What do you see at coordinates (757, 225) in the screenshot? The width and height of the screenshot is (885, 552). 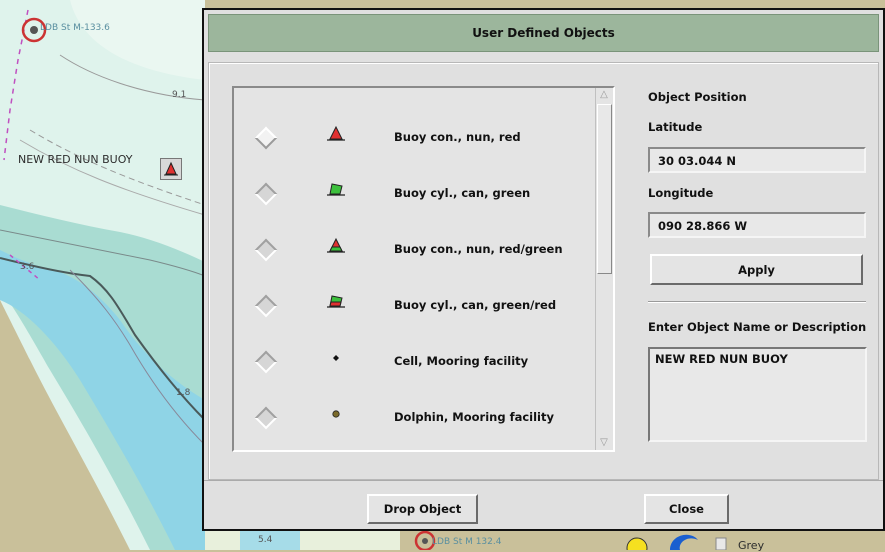 I see `longitude-field: 090 28.866 W` at bounding box center [757, 225].